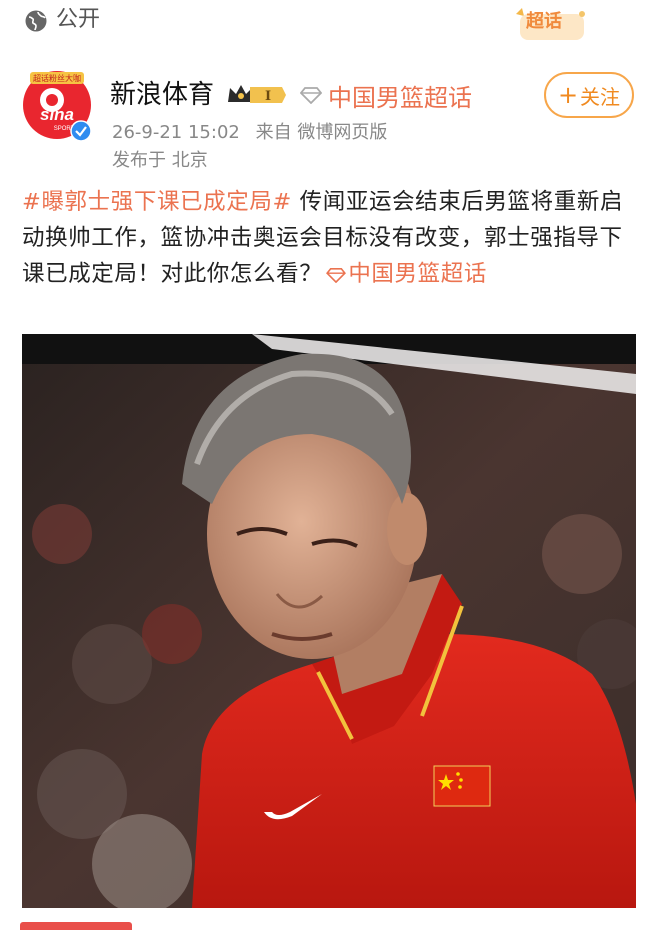  Describe the element at coordinates (249, 133) in the screenshot. I see `post-meta: 26-9-21 15:02 来自 微博网页版` at that location.